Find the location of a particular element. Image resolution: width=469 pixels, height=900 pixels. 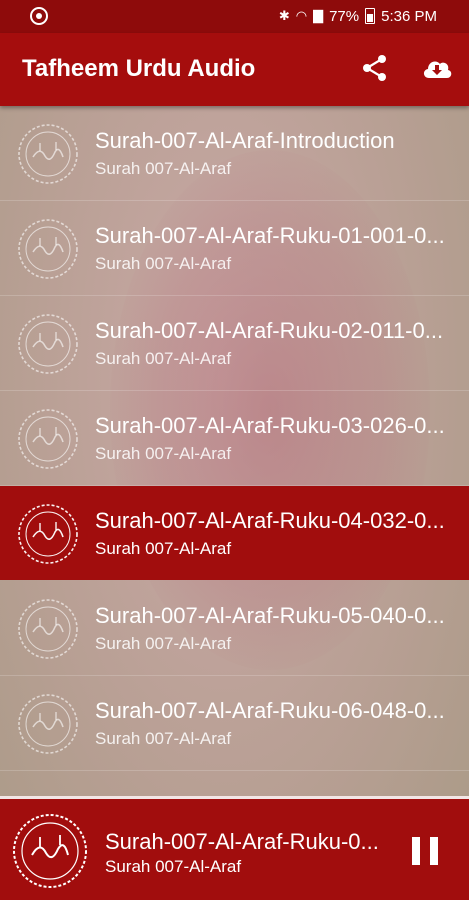

clock: 5:36 PM is located at coordinates (409, 16).